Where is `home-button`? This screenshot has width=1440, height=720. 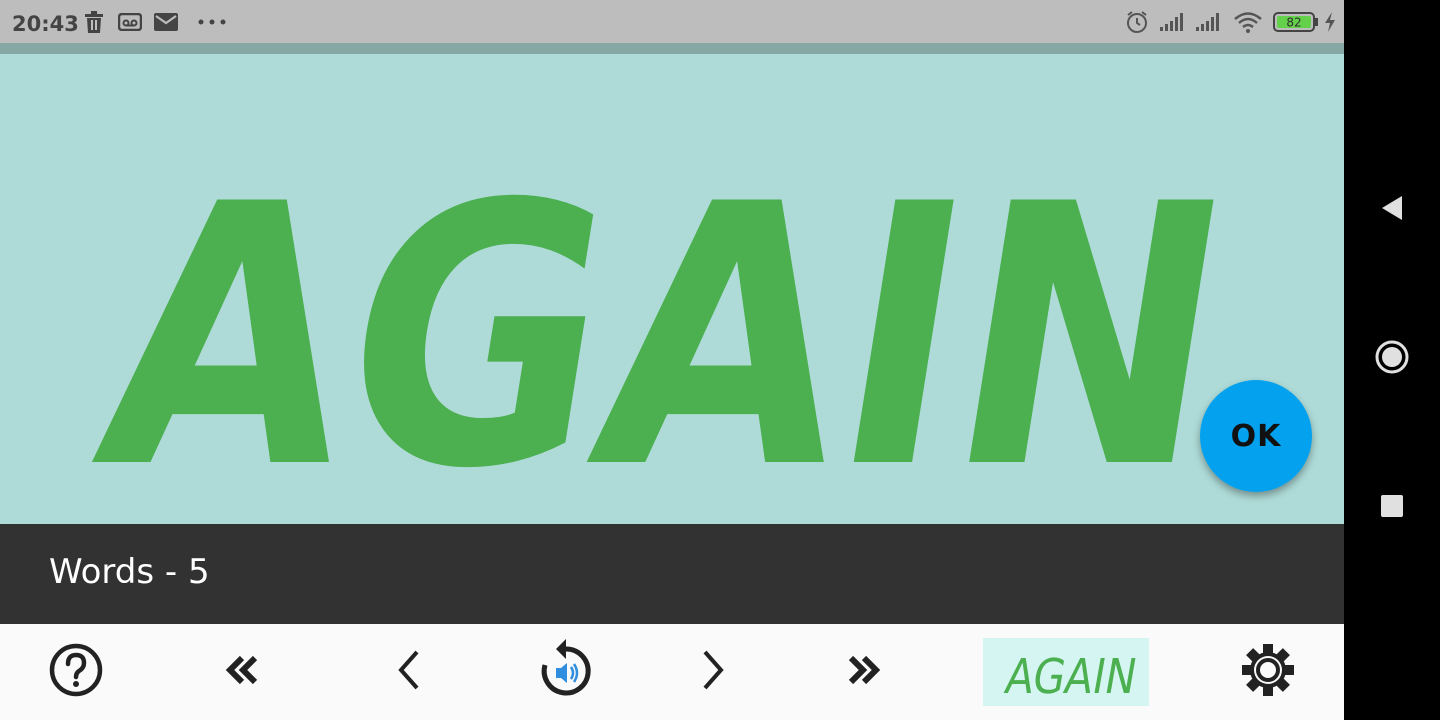
home-button is located at coordinates (1392, 359).